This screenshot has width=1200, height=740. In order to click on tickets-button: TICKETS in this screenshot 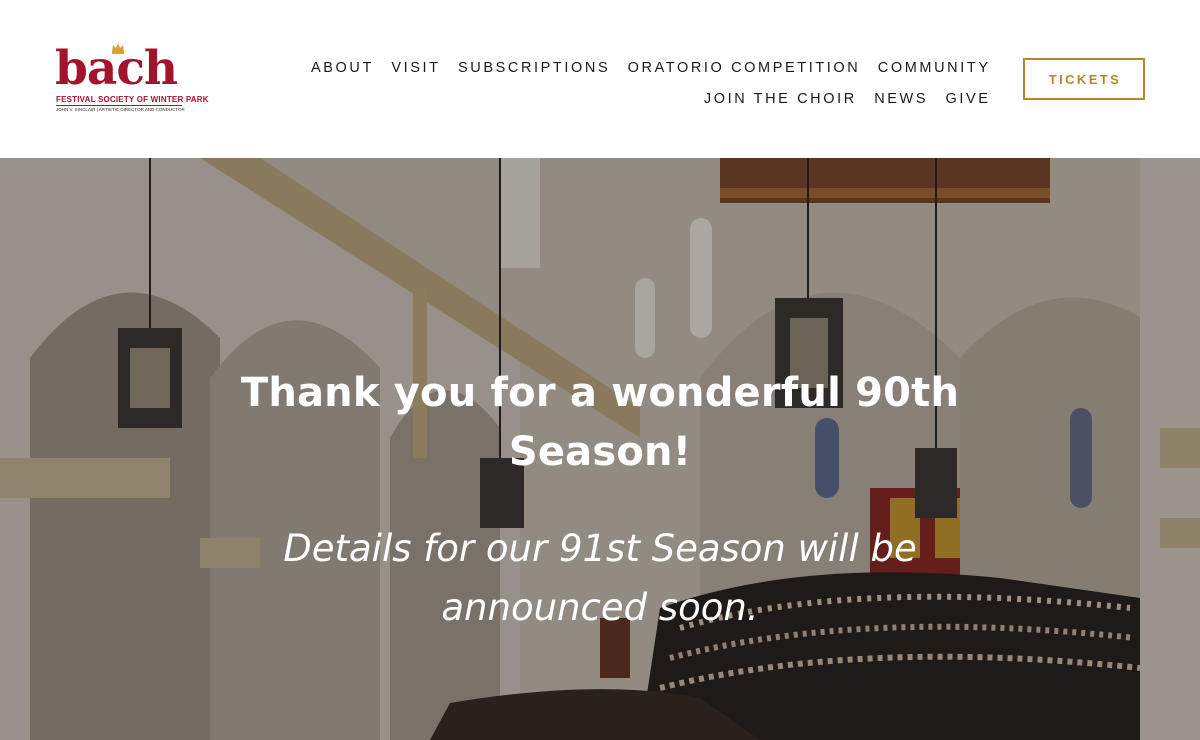, I will do `click(1084, 79)`.